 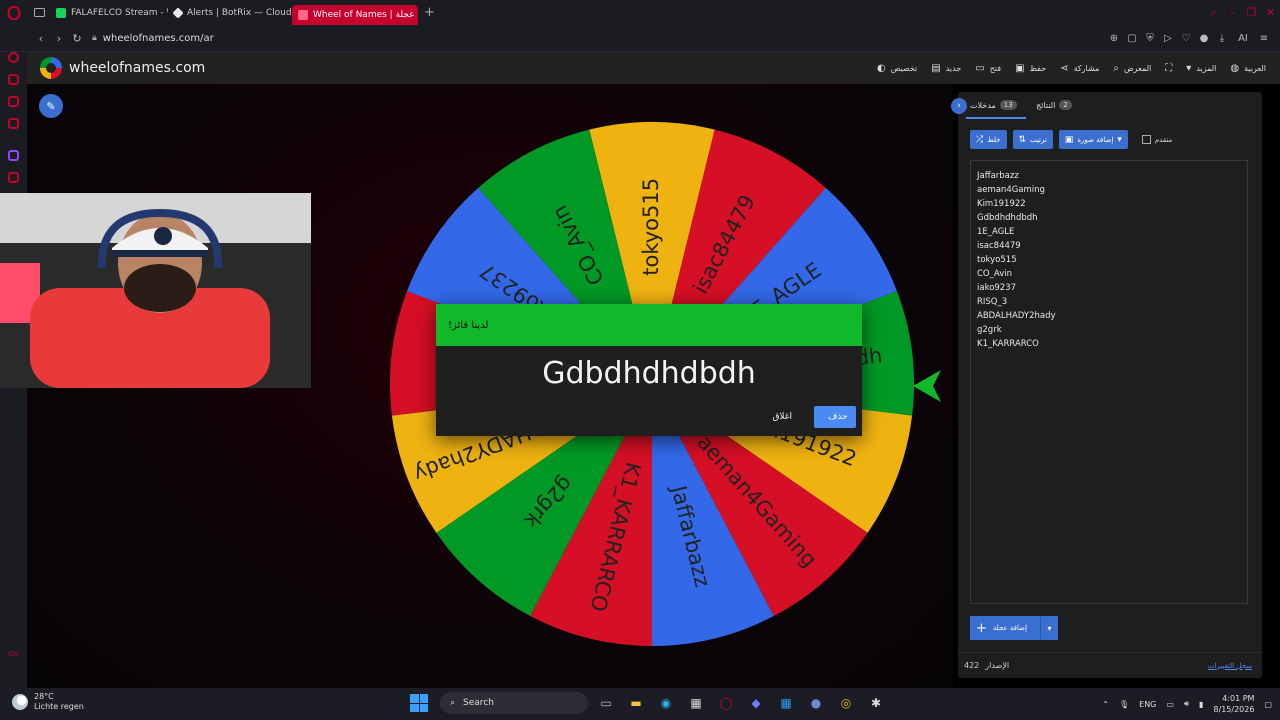 What do you see at coordinates (786, 703) in the screenshot?
I see `grid-app-icon: ▦` at bounding box center [786, 703].